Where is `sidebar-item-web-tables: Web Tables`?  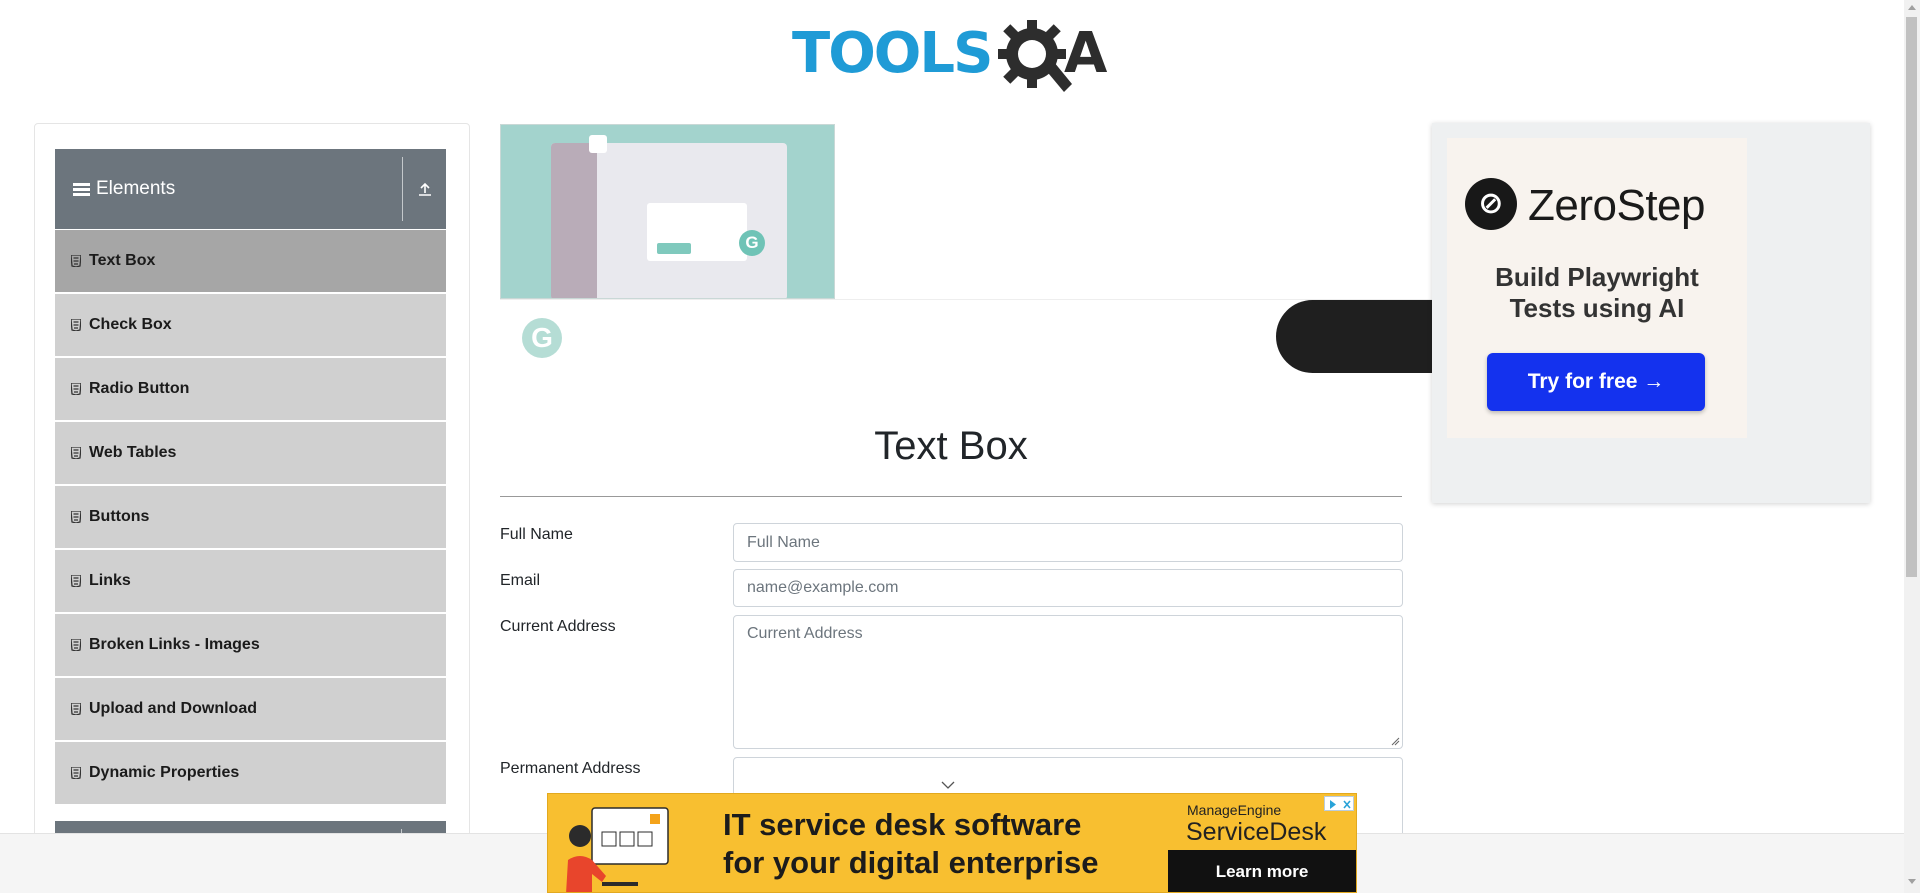
sidebar-item-web-tables: Web Tables is located at coordinates (250, 453).